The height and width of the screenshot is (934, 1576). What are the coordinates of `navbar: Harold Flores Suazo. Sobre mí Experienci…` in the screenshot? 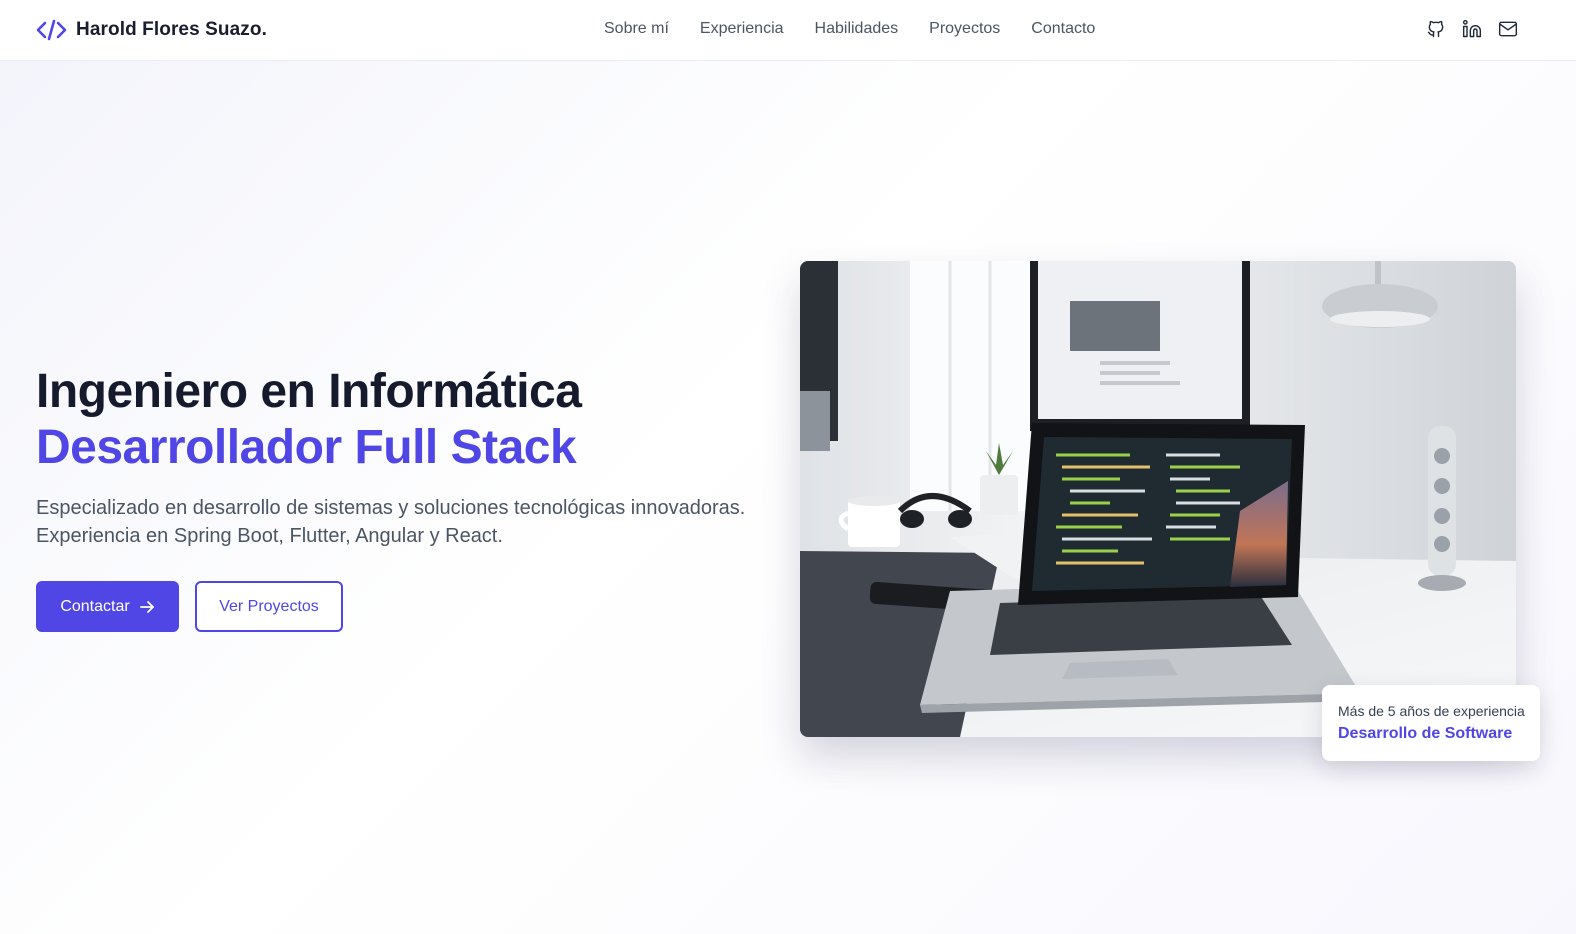 It's located at (788, 30).